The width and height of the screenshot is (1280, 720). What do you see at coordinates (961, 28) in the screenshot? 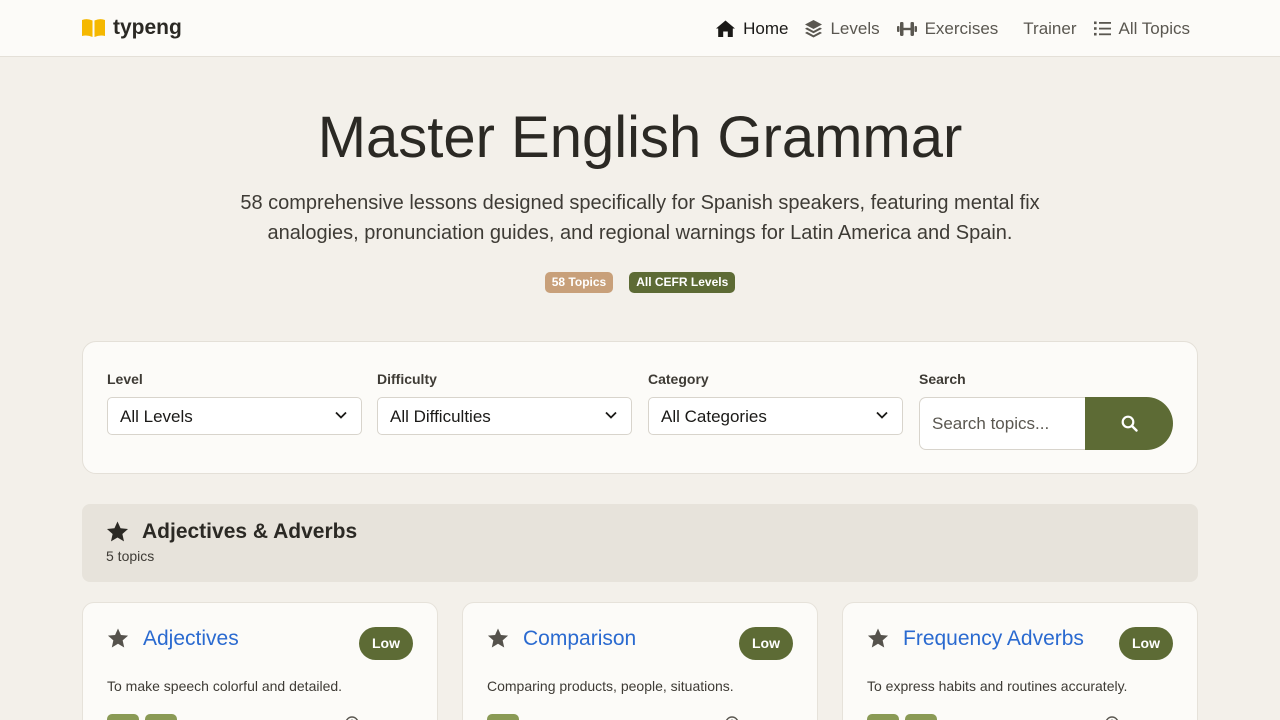
I see `nav-label-exercises: Exercises` at bounding box center [961, 28].